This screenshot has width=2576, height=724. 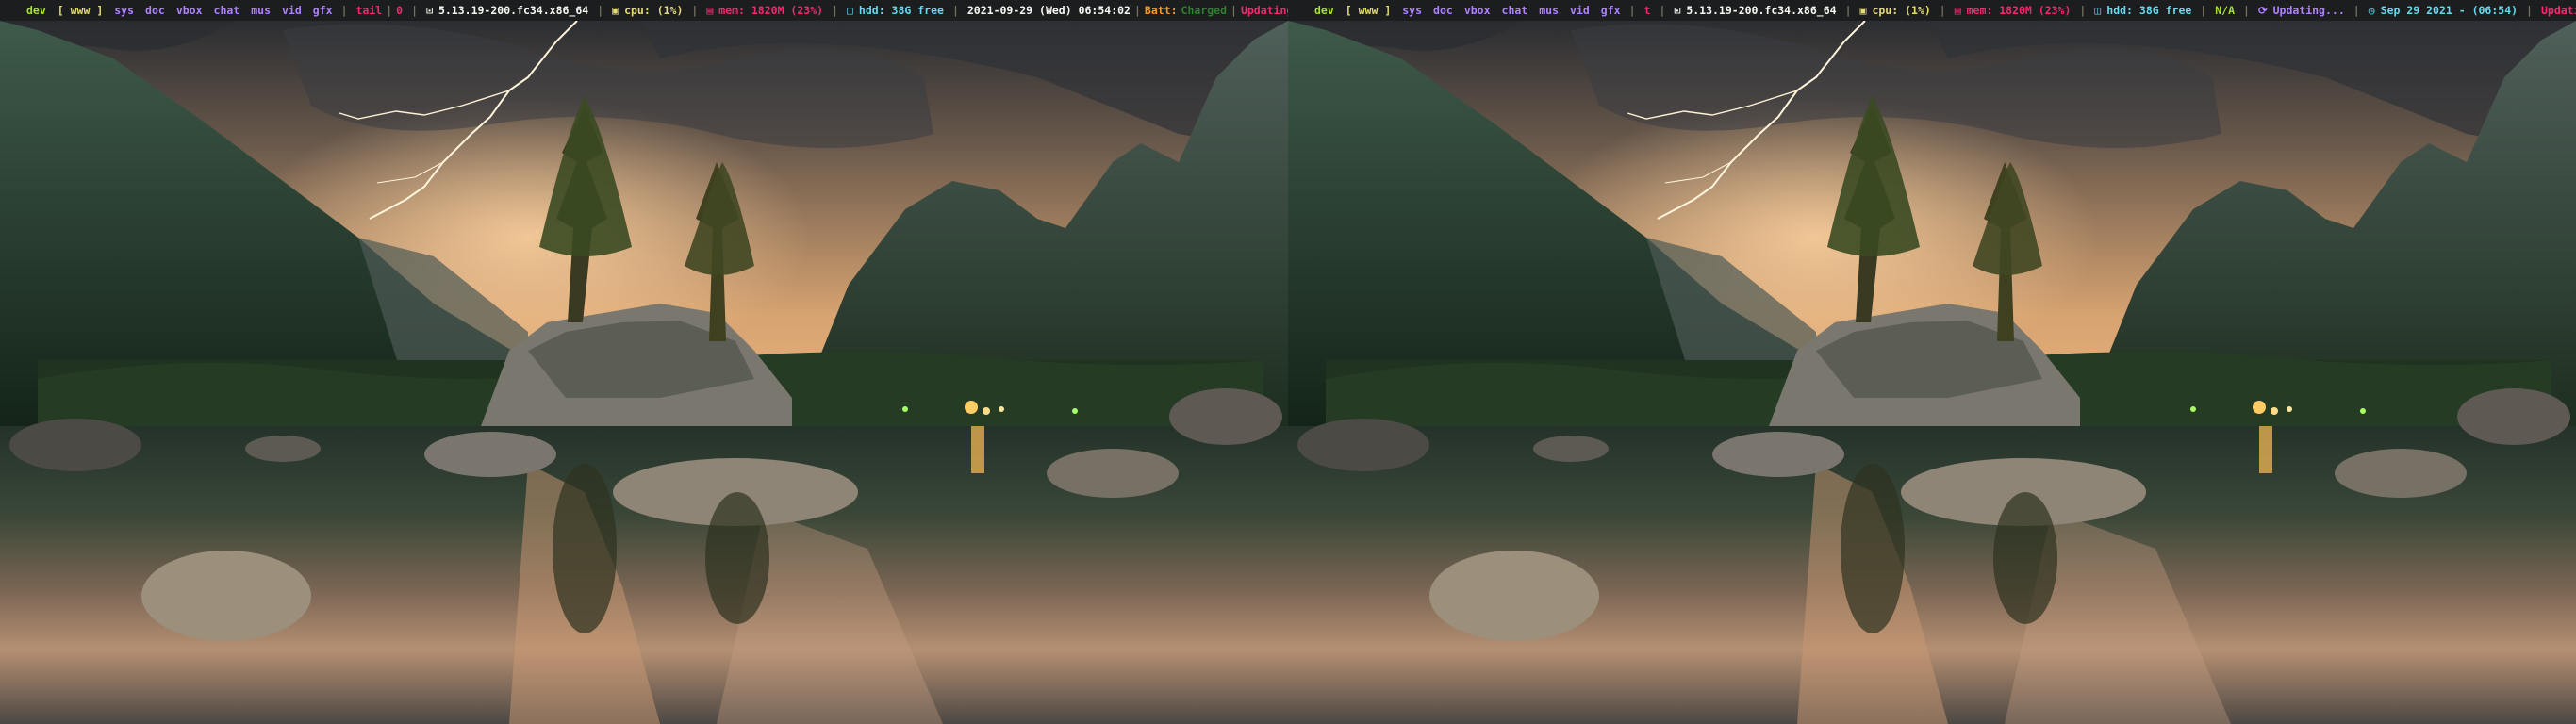 I want to click on date-time: 2021-09-29 (Wed) 06:54:02, so click(x=1048, y=10).